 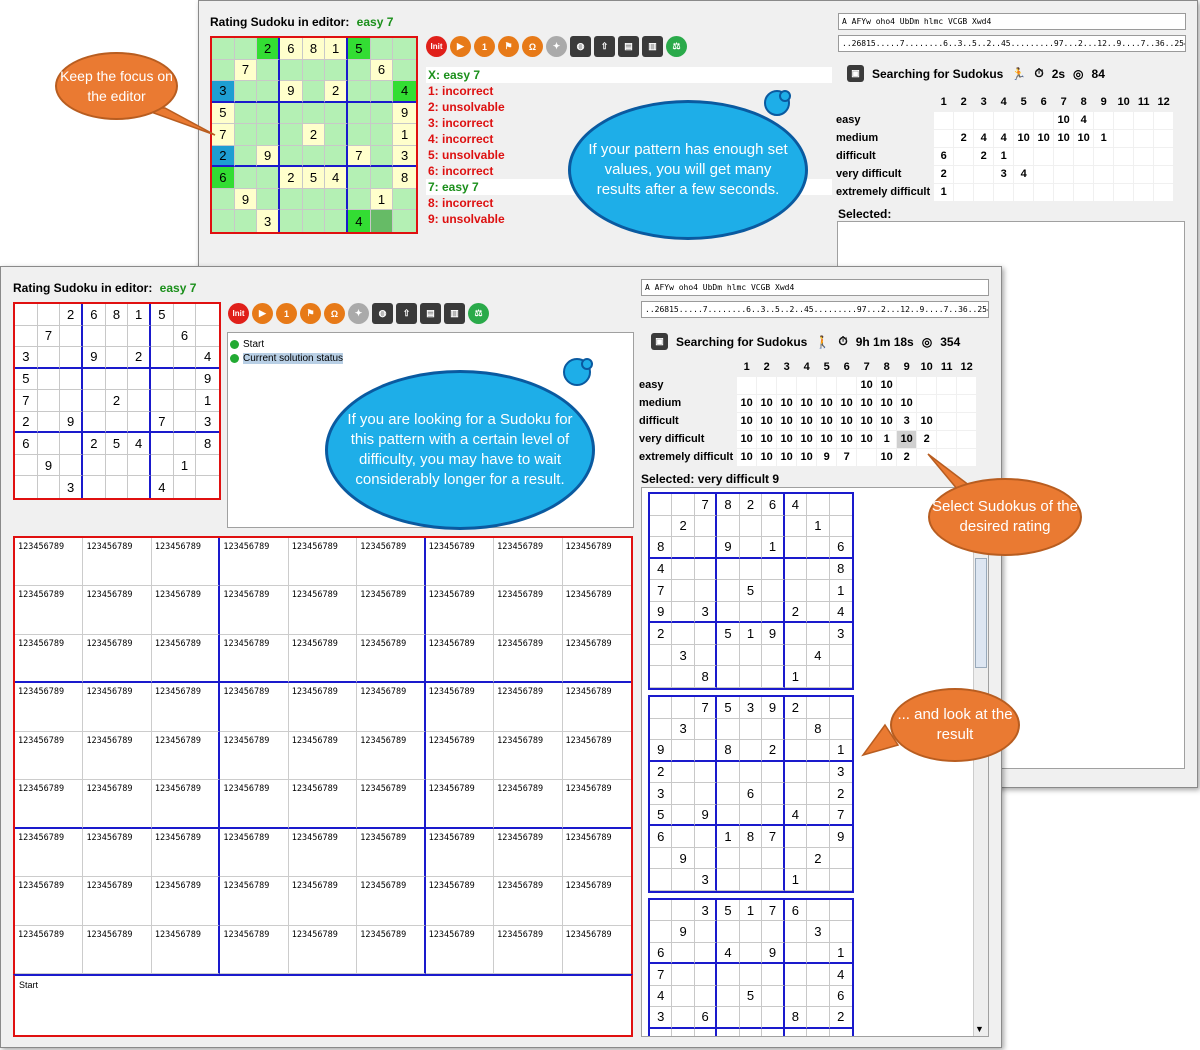 What do you see at coordinates (314, 49) in the screenshot?
I see `sudoku-cell: 8` at bounding box center [314, 49].